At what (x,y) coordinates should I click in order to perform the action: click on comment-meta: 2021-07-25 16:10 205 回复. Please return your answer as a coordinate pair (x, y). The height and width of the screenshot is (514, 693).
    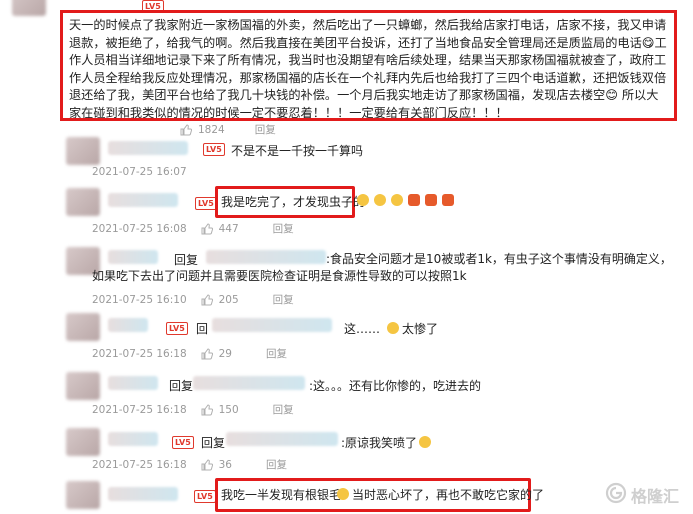
    Looking at the image, I should click on (193, 299).